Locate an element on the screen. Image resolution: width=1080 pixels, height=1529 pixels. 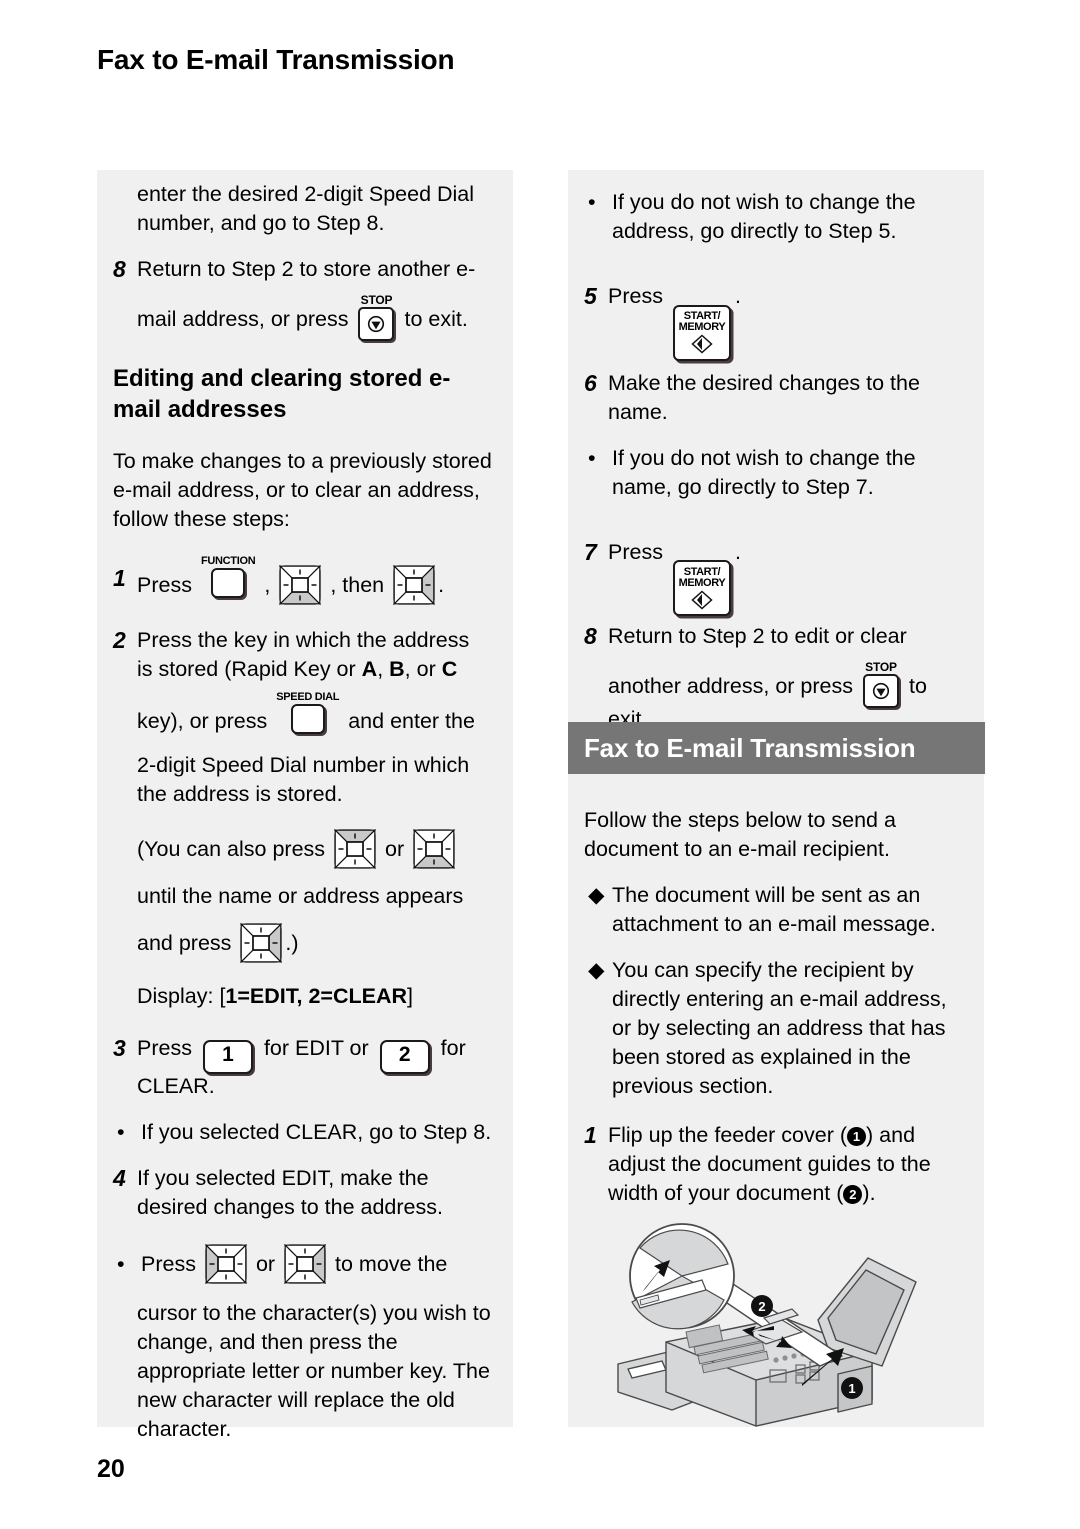
step-8-line2-post: to exit. is located at coordinates (436, 319).